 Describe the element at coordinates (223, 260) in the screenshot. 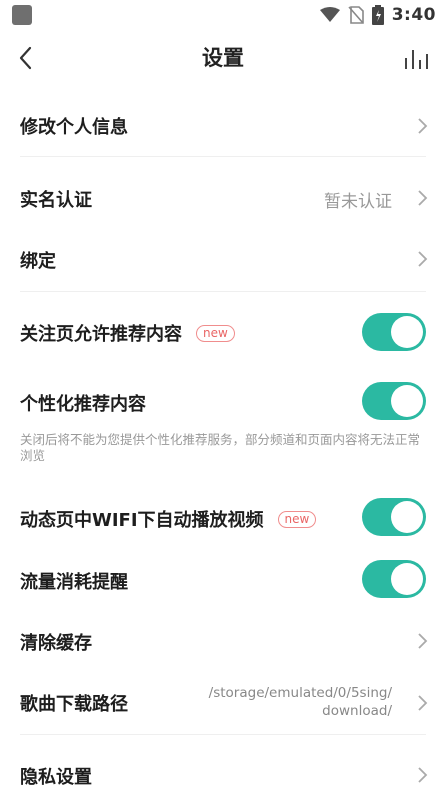

I see `settings-row-bind: 绑定` at that location.